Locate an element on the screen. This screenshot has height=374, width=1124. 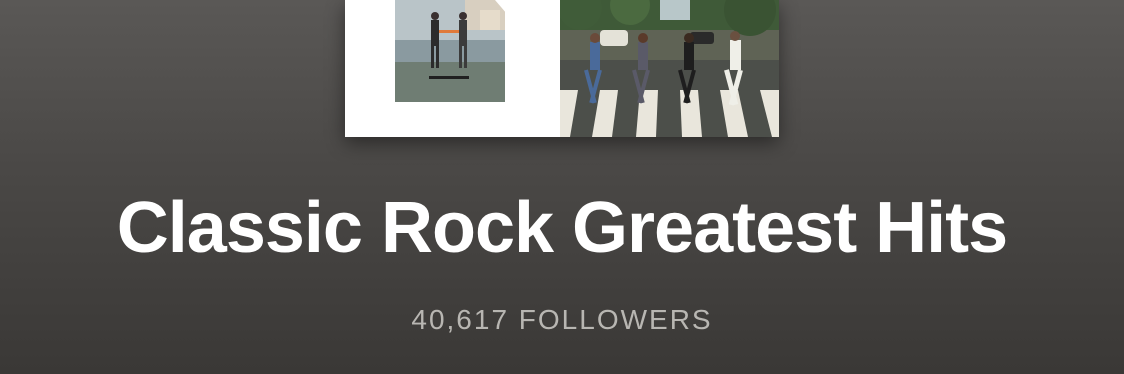
followers-count: 40,617 FOLLOWERS is located at coordinates (562, 319).